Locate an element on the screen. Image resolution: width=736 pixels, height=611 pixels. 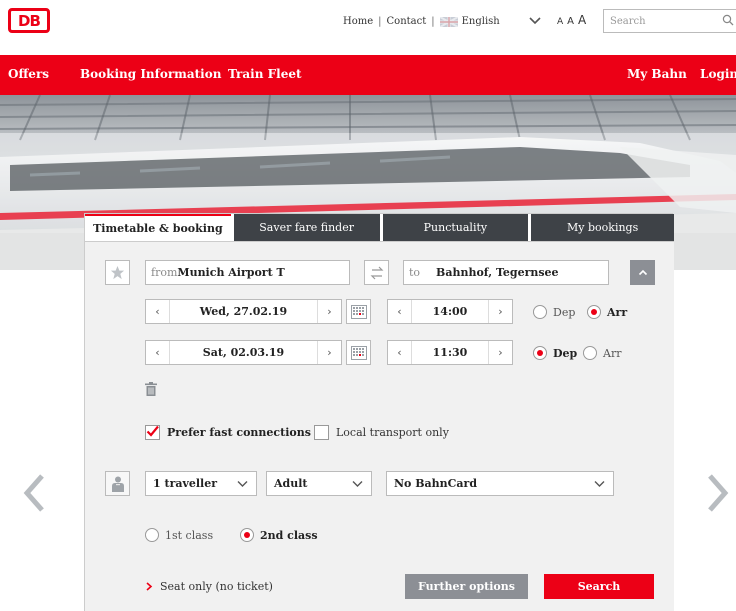
person-icon is located at coordinates (117, 484).